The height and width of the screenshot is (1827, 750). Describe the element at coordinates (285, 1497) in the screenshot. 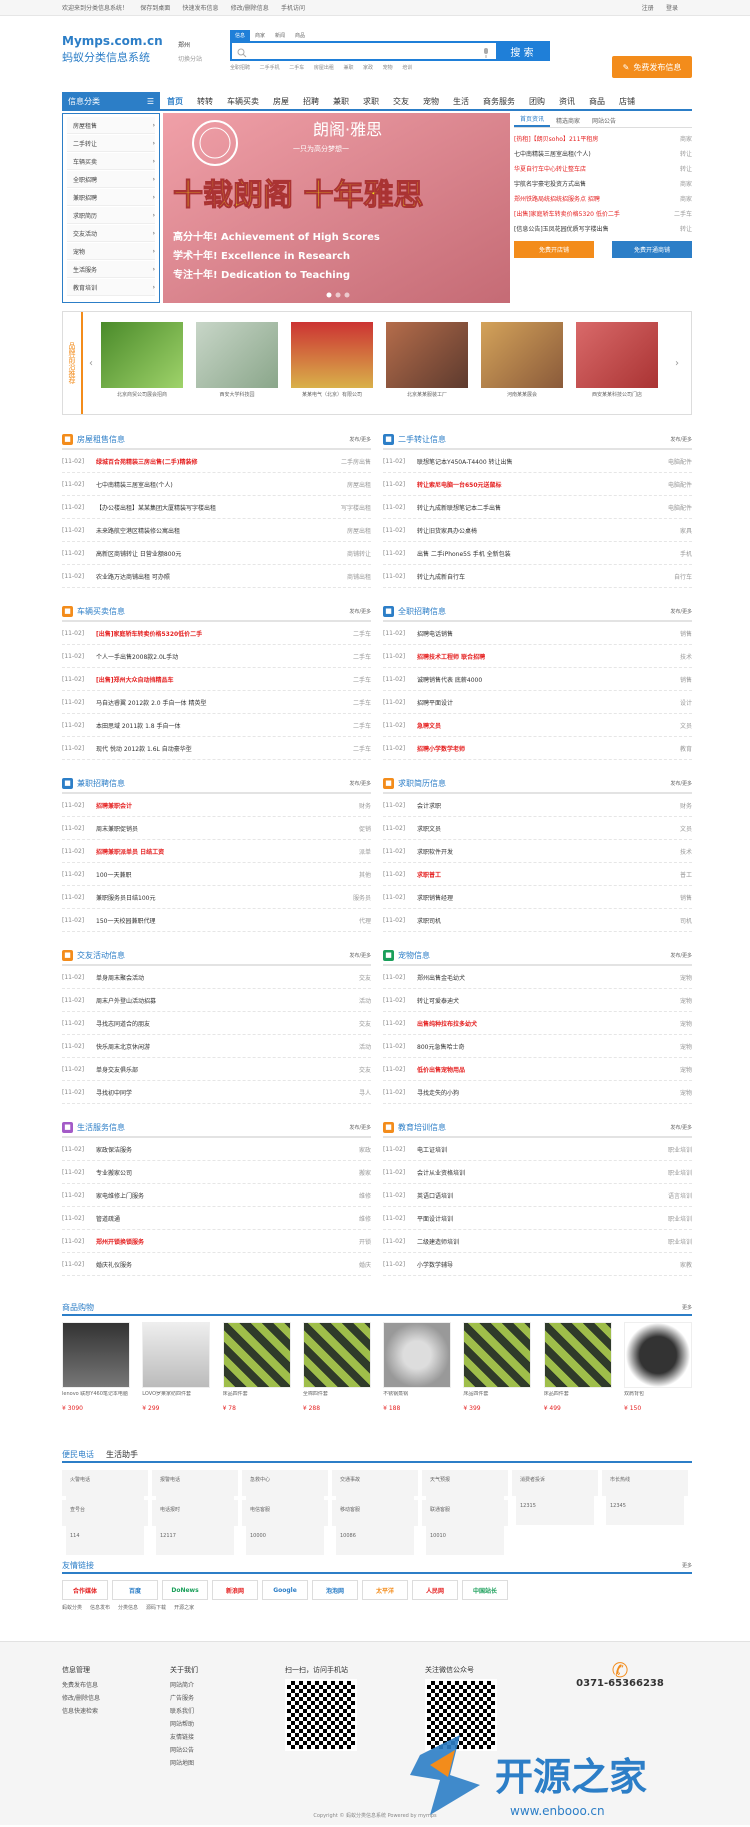

I see `phone-entry: 急救中心120` at that location.